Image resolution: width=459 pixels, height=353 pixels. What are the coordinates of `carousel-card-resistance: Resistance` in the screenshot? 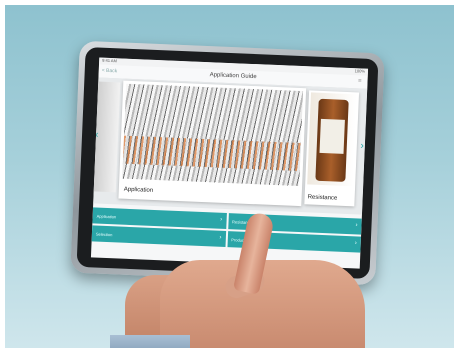 It's located at (332, 148).